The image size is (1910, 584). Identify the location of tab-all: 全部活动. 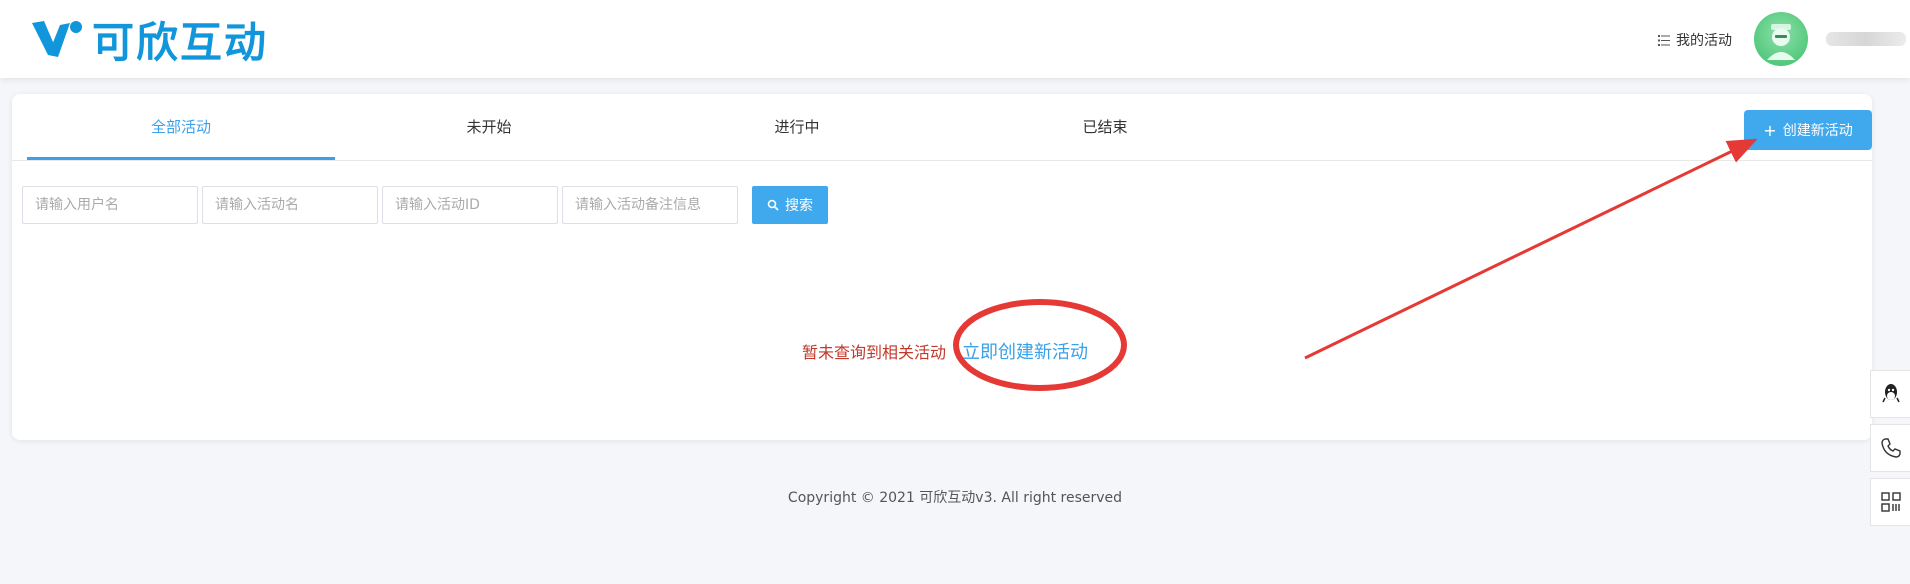
(181, 127).